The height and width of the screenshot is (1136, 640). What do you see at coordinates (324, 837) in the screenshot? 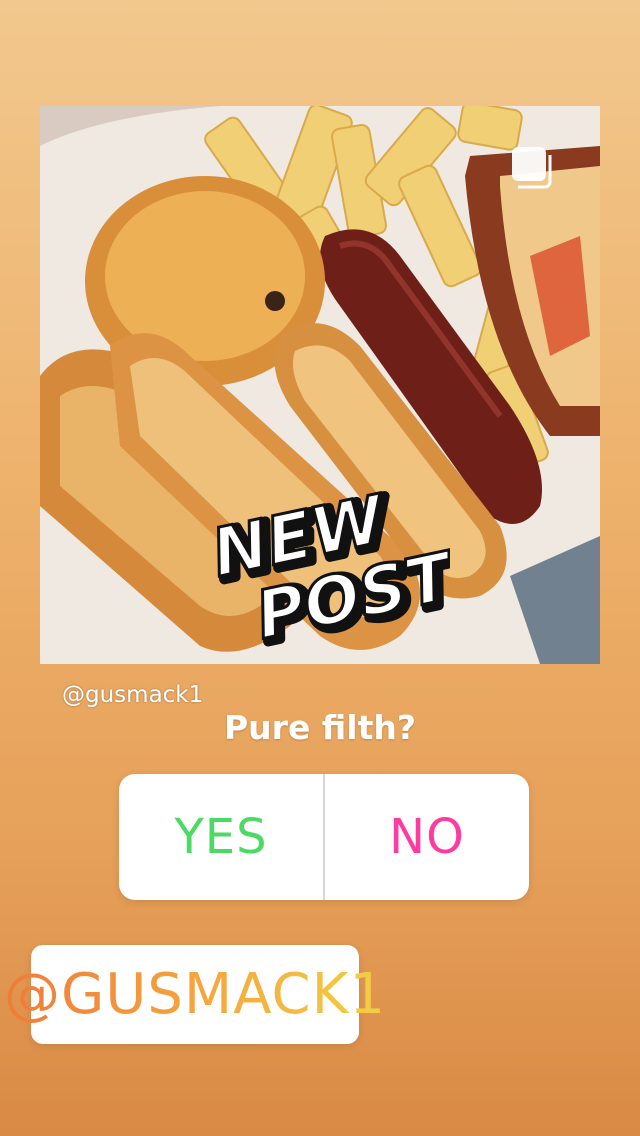
I see `poll-sticker: YES NO` at bounding box center [324, 837].